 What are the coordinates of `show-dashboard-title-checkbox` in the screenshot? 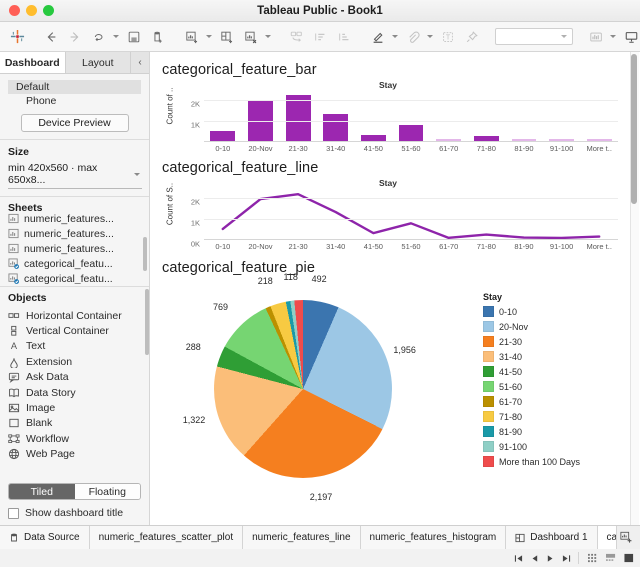 It's located at (13, 513).